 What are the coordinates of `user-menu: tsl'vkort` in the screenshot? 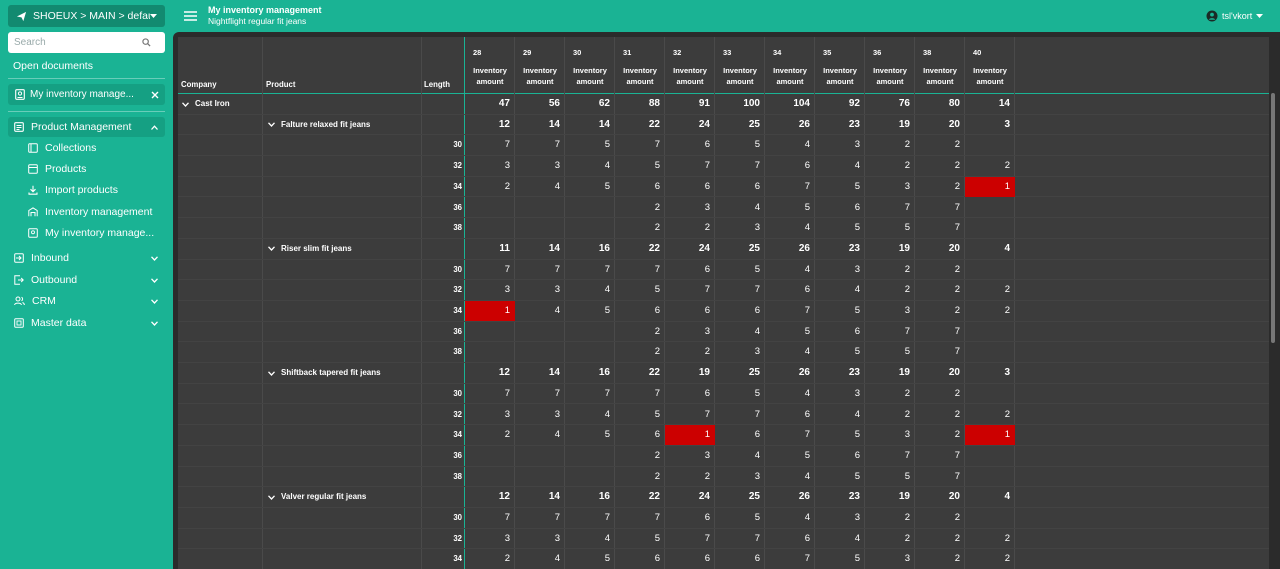 It's located at (1235, 16).